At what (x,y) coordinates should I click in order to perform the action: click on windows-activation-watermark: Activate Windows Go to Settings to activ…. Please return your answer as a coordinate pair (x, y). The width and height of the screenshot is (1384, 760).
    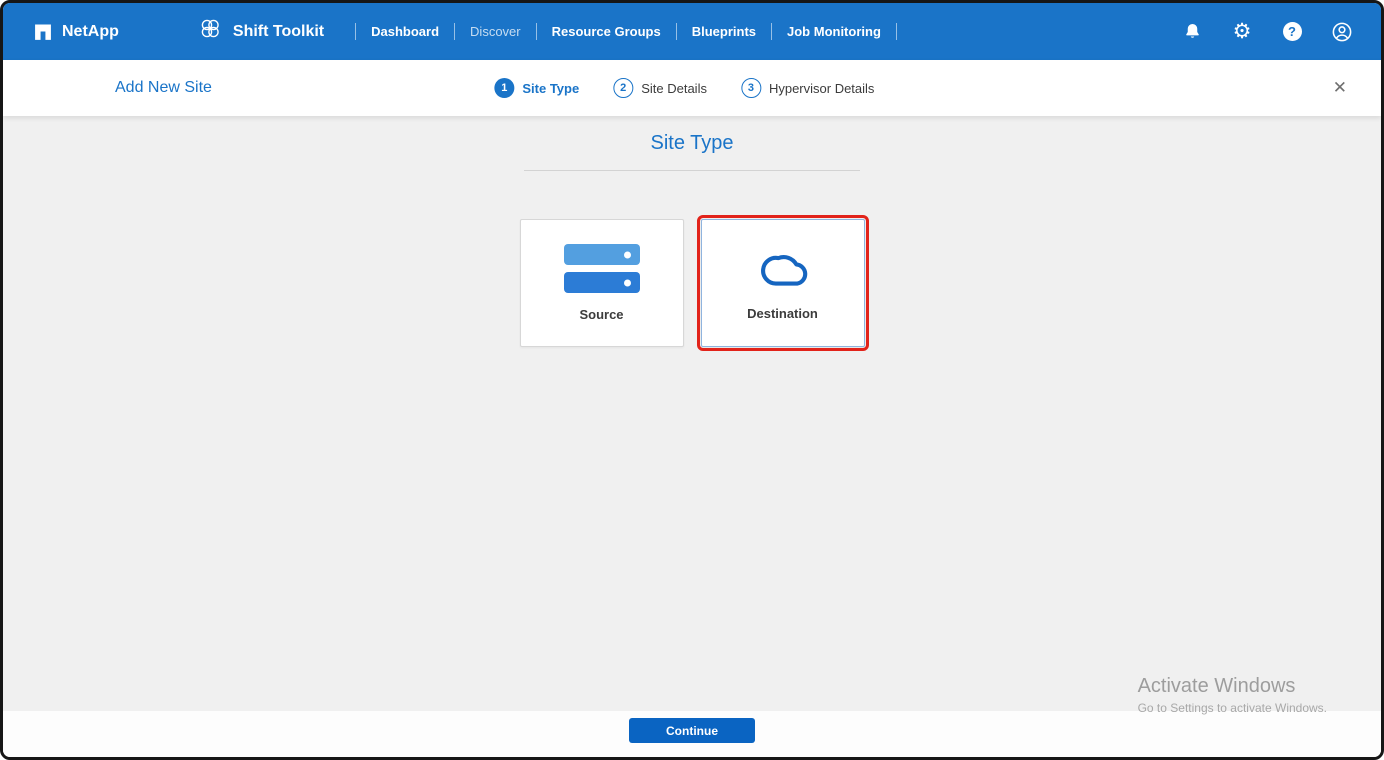
    Looking at the image, I should click on (1232, 695).